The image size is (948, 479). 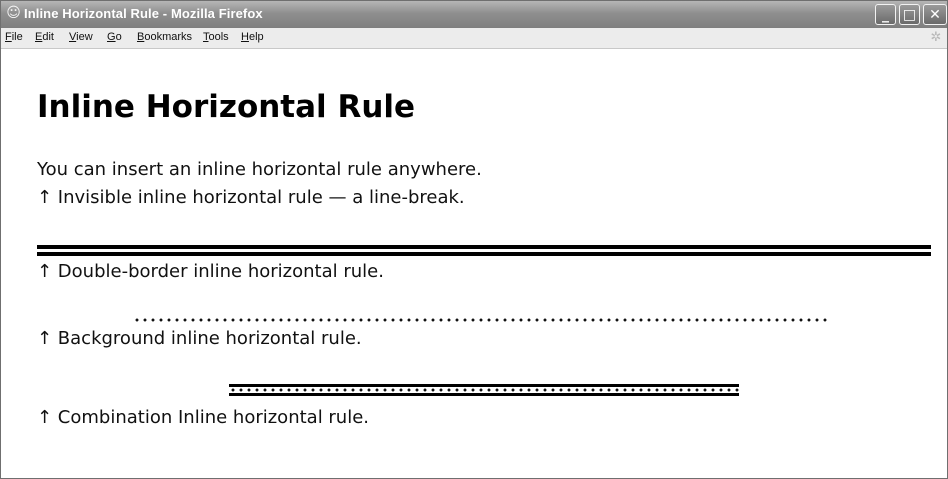 I want to click on double-border-rule, so click(x=484, y=250).